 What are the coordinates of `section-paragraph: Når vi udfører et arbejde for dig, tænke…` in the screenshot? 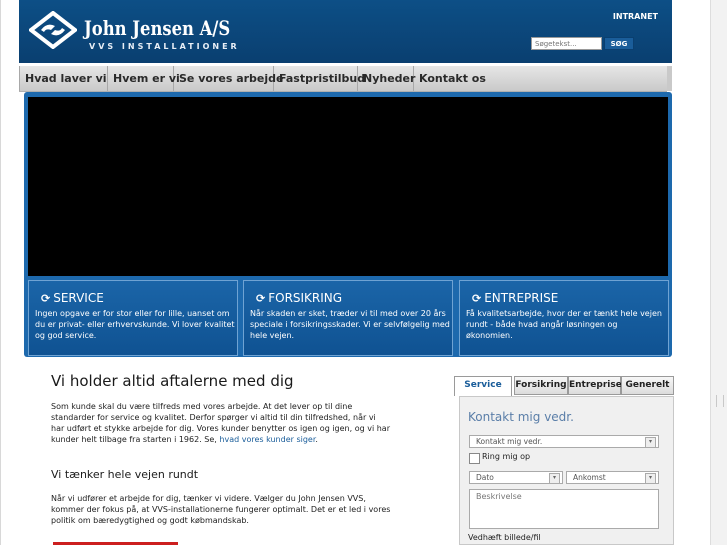 It's located at (221, 509).